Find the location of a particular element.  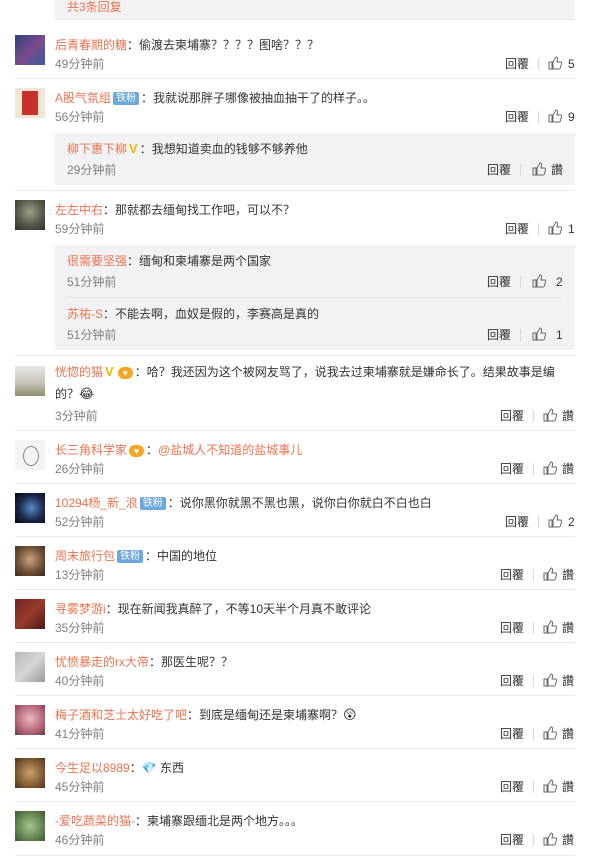

username-link: 恍惚的猫 is located at coordinates (79, 372).